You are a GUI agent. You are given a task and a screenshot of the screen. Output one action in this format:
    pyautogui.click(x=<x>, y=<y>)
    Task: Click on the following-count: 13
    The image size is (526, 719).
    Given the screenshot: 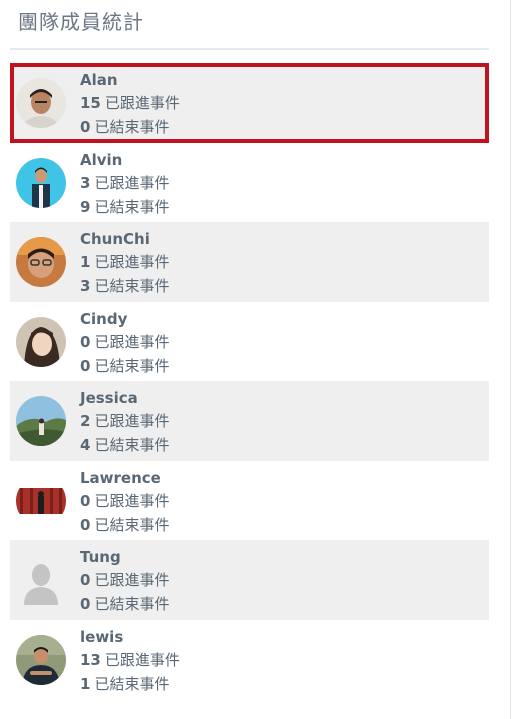 What is the action you would take?
    pyautogui.click(x=90, y=659)
    